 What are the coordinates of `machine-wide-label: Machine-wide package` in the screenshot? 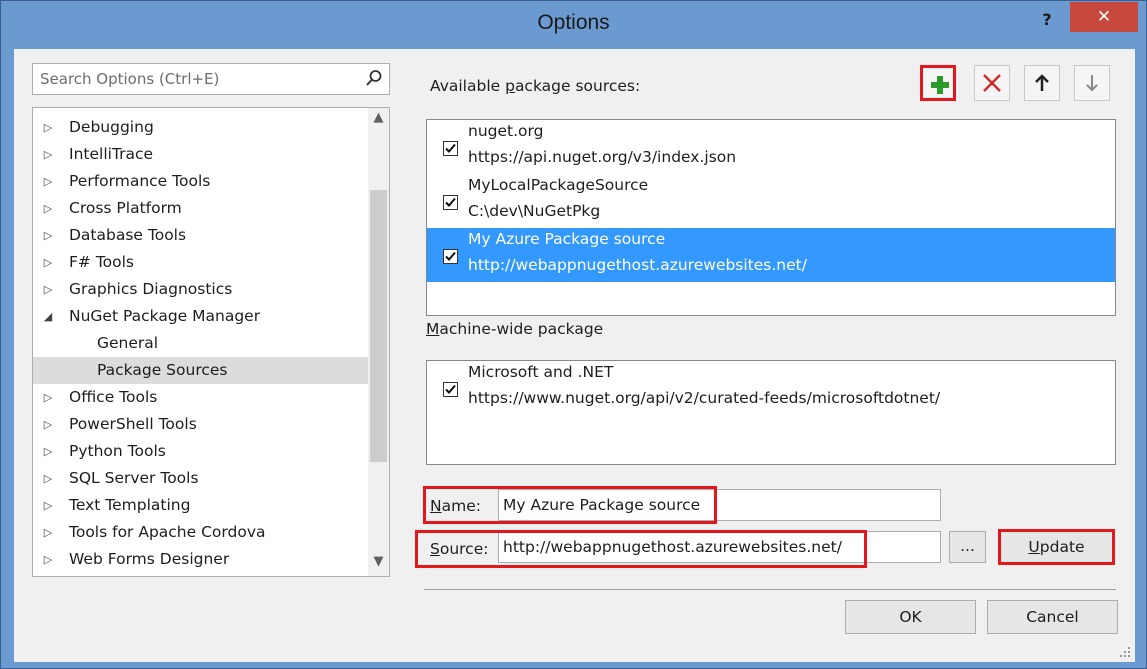 It's located at (515, 329).